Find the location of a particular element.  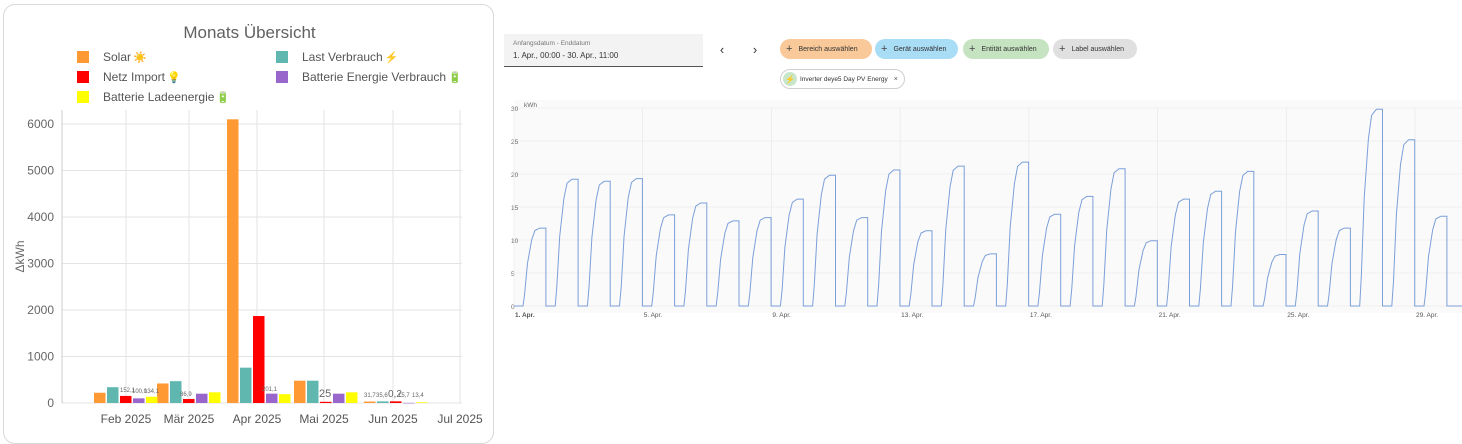

x-tick-label: Feb 2025 is located at coordinates (126, 419).